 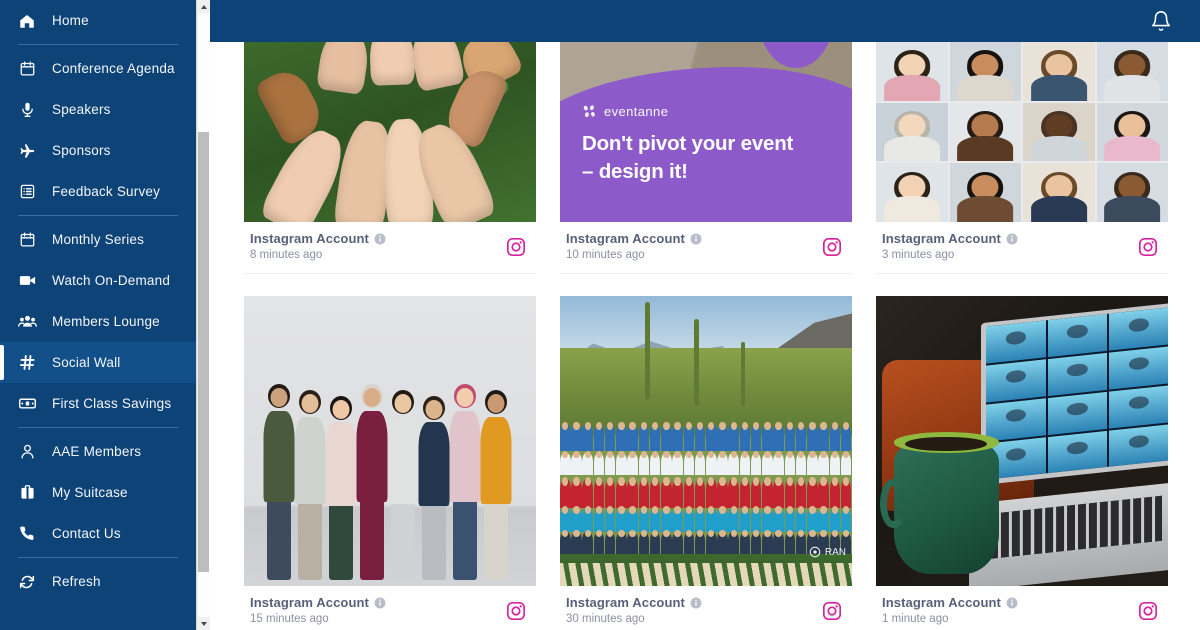 I want to click on sidebar-item-my-suitcase: My Suitcase, so click(x=98, y=492).